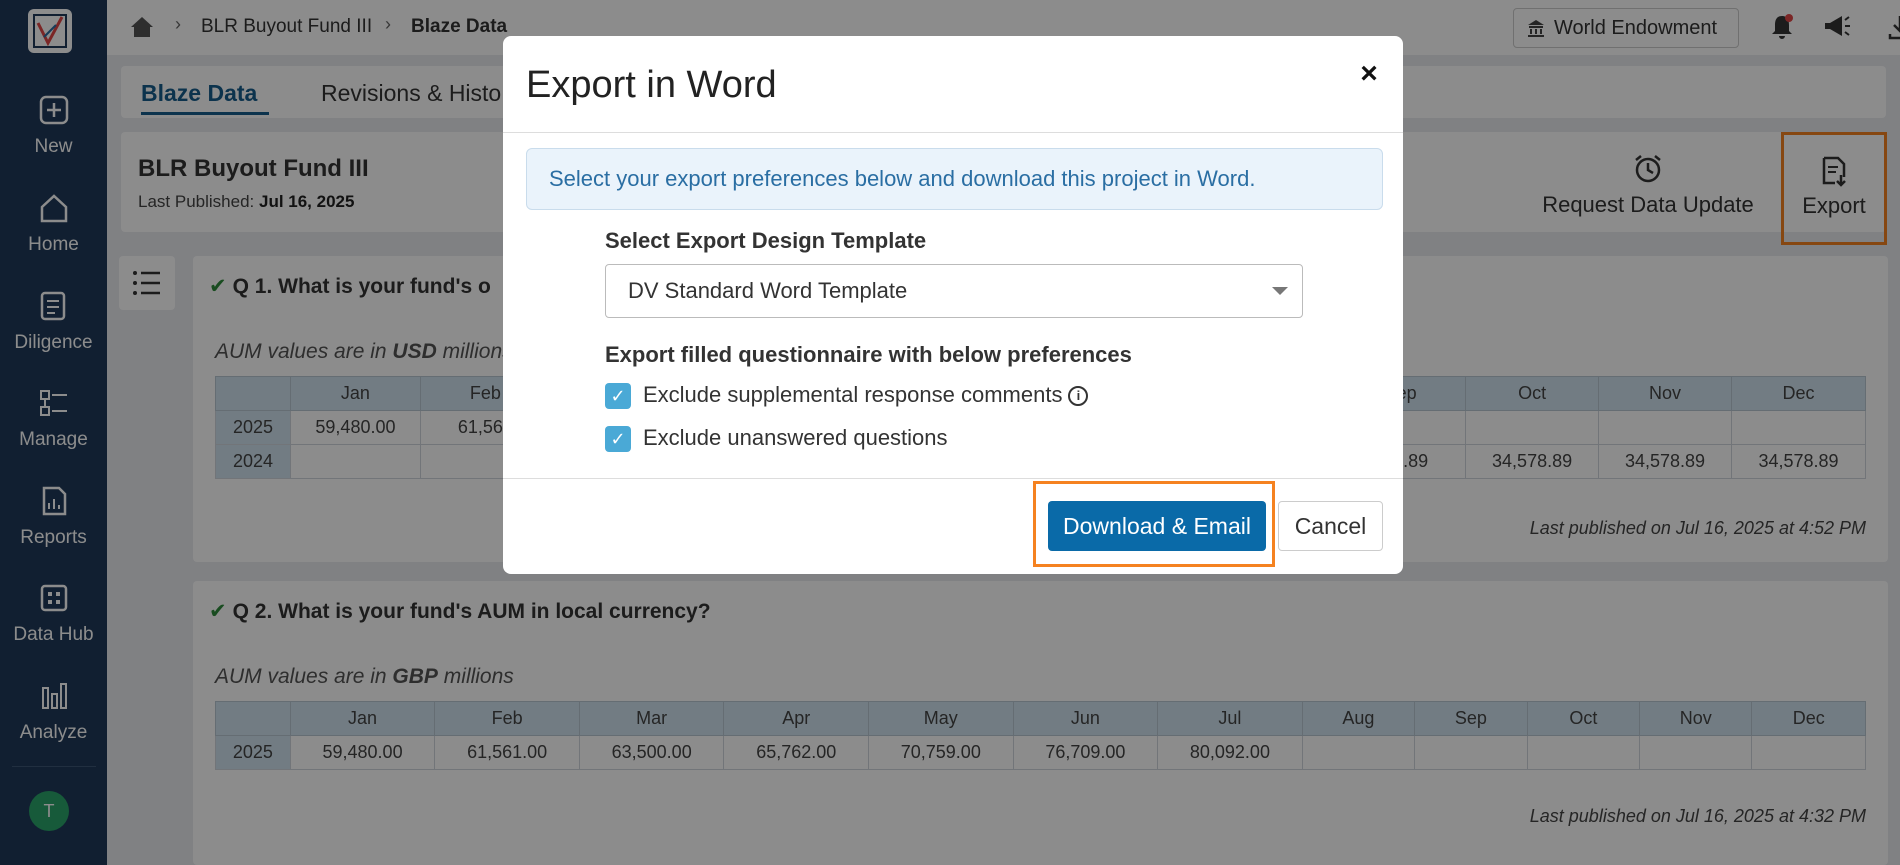 The height and width of the screenshot is (865, 1900). I want to click on download-email-highlight: Download & Email, so click(1154, 524).